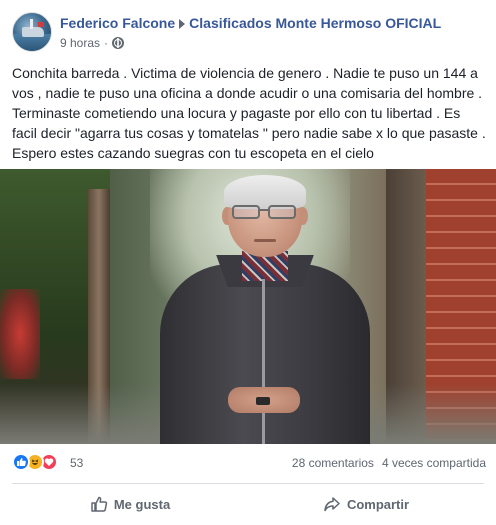 This screenshot has height=525, width=496. Describe the element at coordinates (32, 32) in the screenshot. I see `author-avatar` at that location.